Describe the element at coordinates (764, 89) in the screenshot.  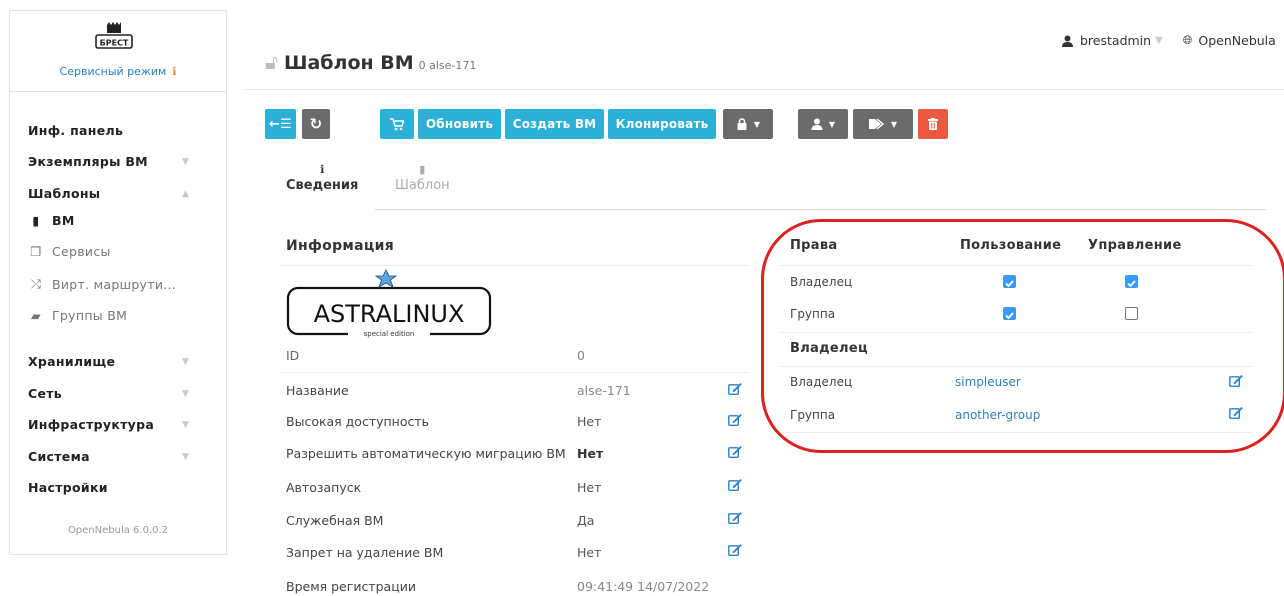
I see `header-divider` at that location.